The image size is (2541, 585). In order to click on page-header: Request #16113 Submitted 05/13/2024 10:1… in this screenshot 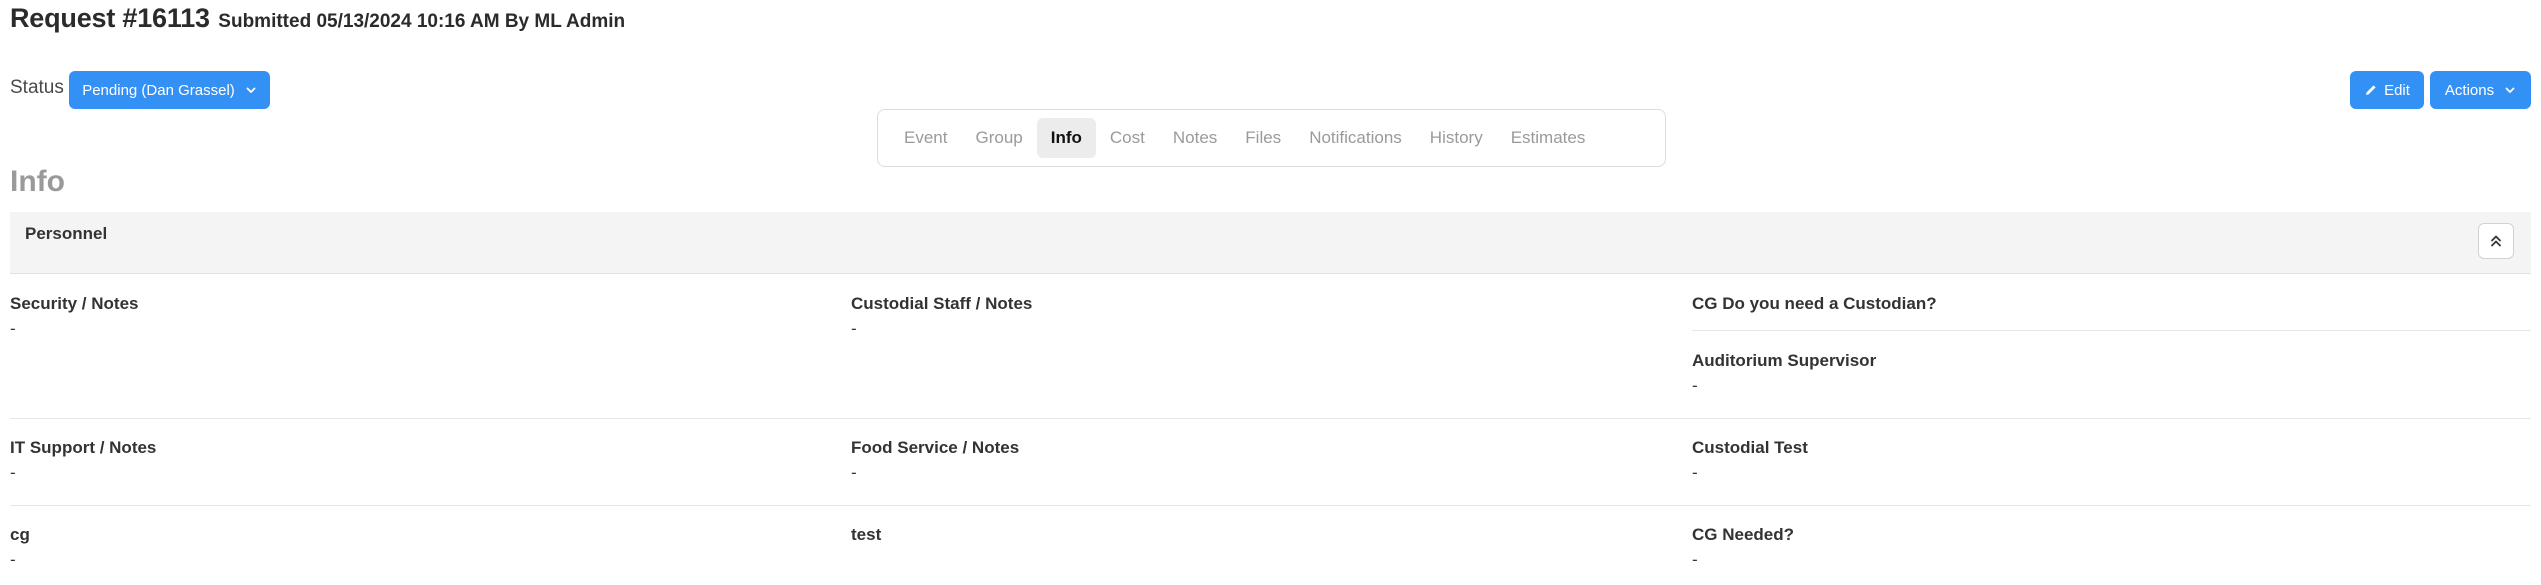, I will do `click(317, 18)`.